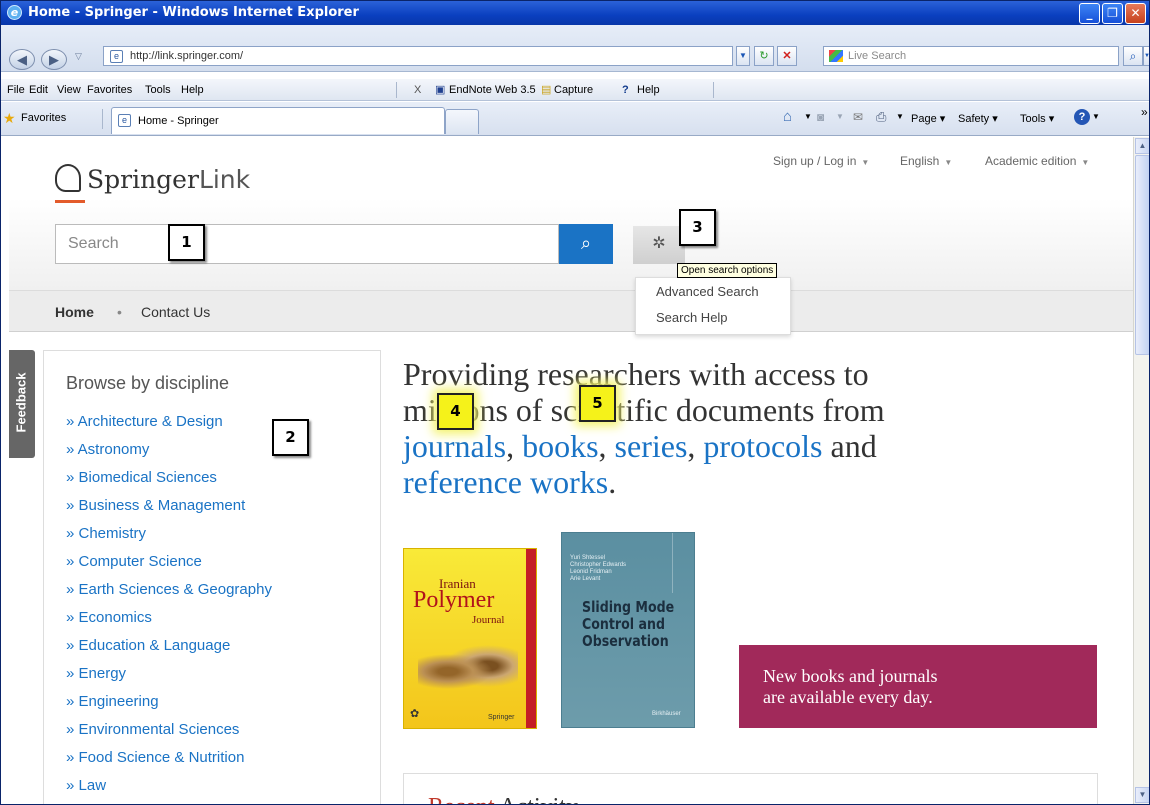  Describe the element at coordinates (713, 90) in the screenshot. I see `toolbar-separator` at that location.